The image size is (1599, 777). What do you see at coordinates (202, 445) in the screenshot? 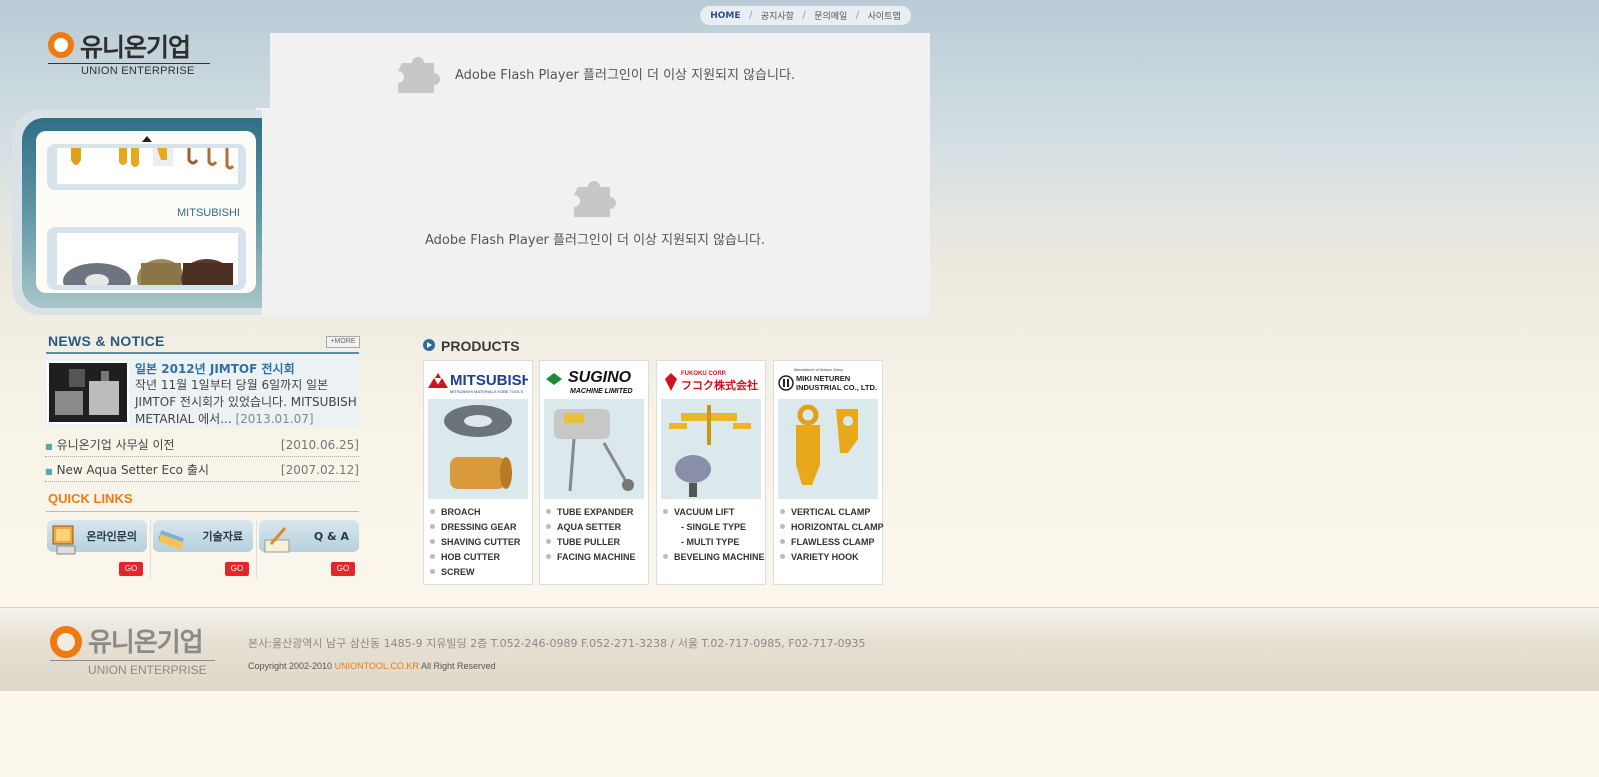
I see `news-list-item: ■ 유니온기업 사무실 이전 [2010.06.25]` at bounding box center [202, 445].